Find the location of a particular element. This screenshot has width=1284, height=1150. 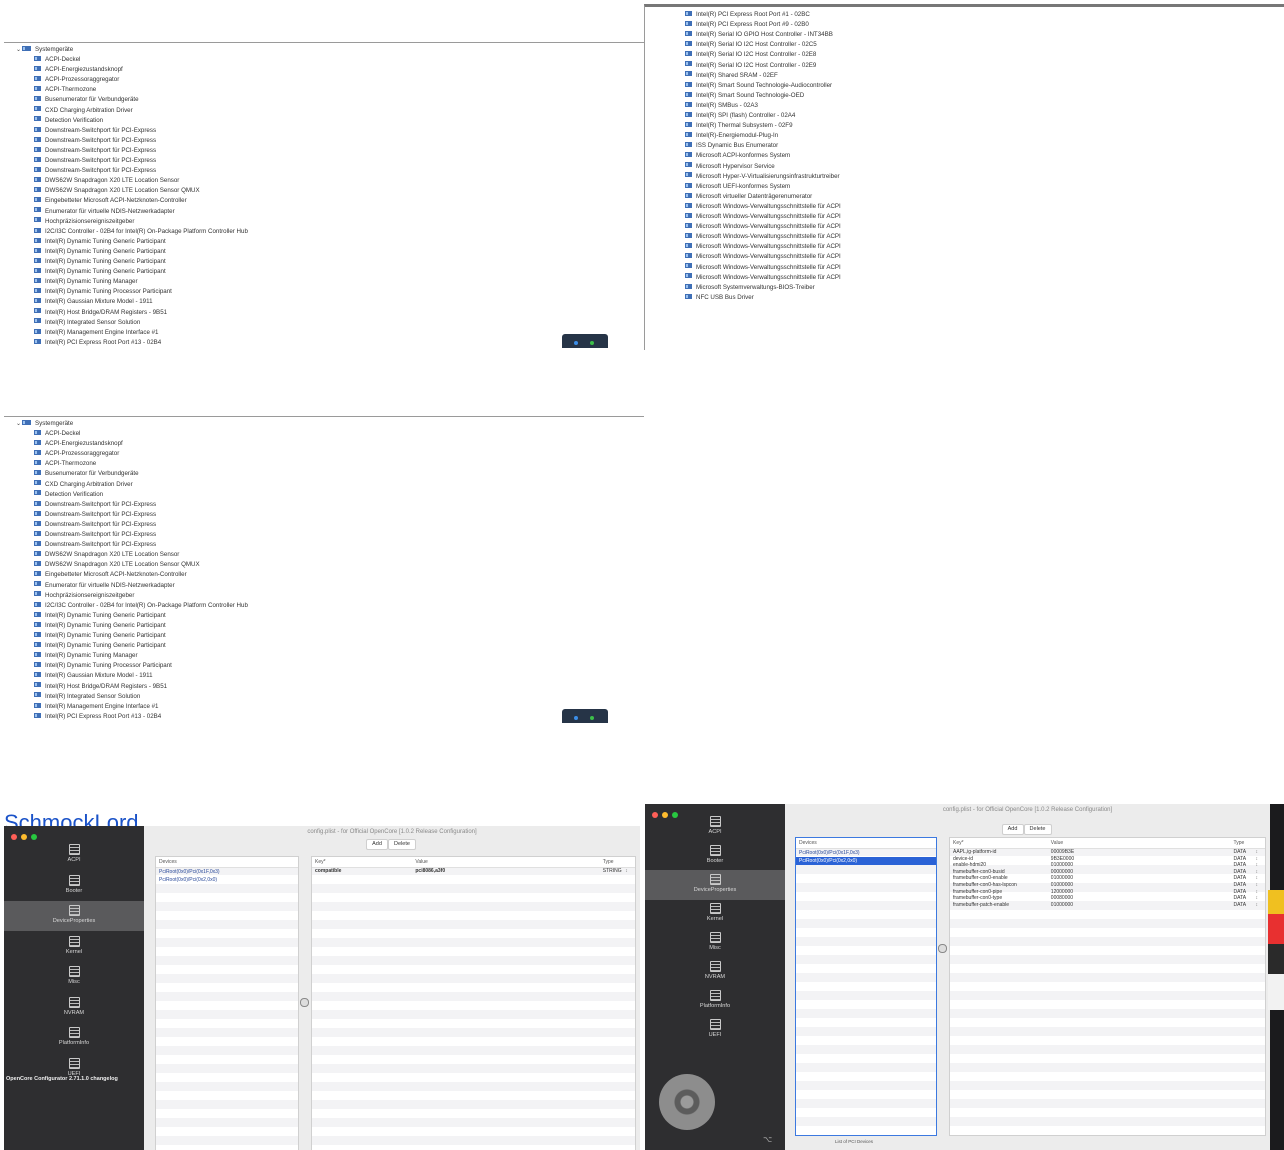

sidebar-item-kernel: Kernel is located at coordinates (74, 947).